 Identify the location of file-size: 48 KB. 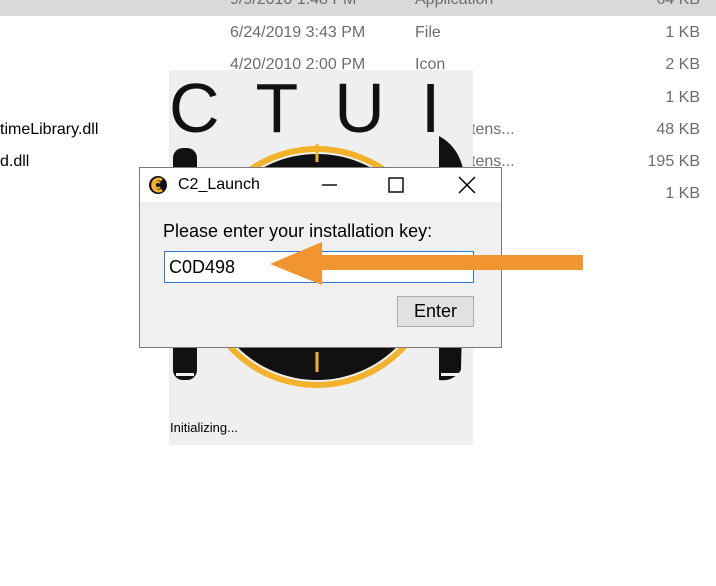
(678, 129).